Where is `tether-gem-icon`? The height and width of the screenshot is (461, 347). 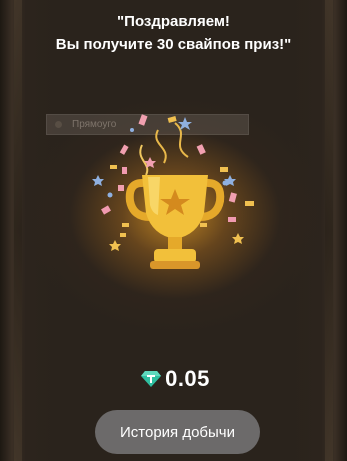
tether-gem-icon is located at coordinates (151, 379).